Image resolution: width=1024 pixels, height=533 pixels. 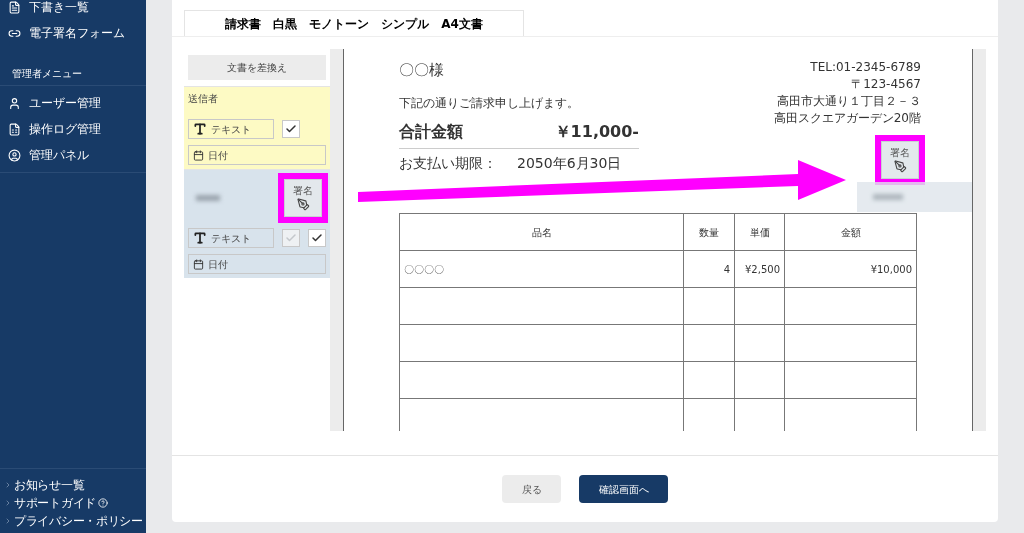 I want to click on table-cell: ¥2,500, so click(x=759, y=269).